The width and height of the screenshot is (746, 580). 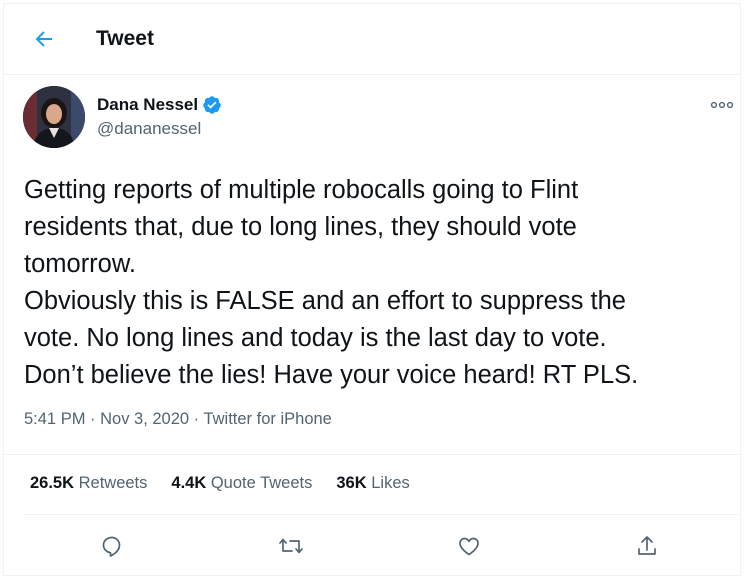 I want to click on quote-tweets-label: Quote Tweets, so click(x=259, y=483).